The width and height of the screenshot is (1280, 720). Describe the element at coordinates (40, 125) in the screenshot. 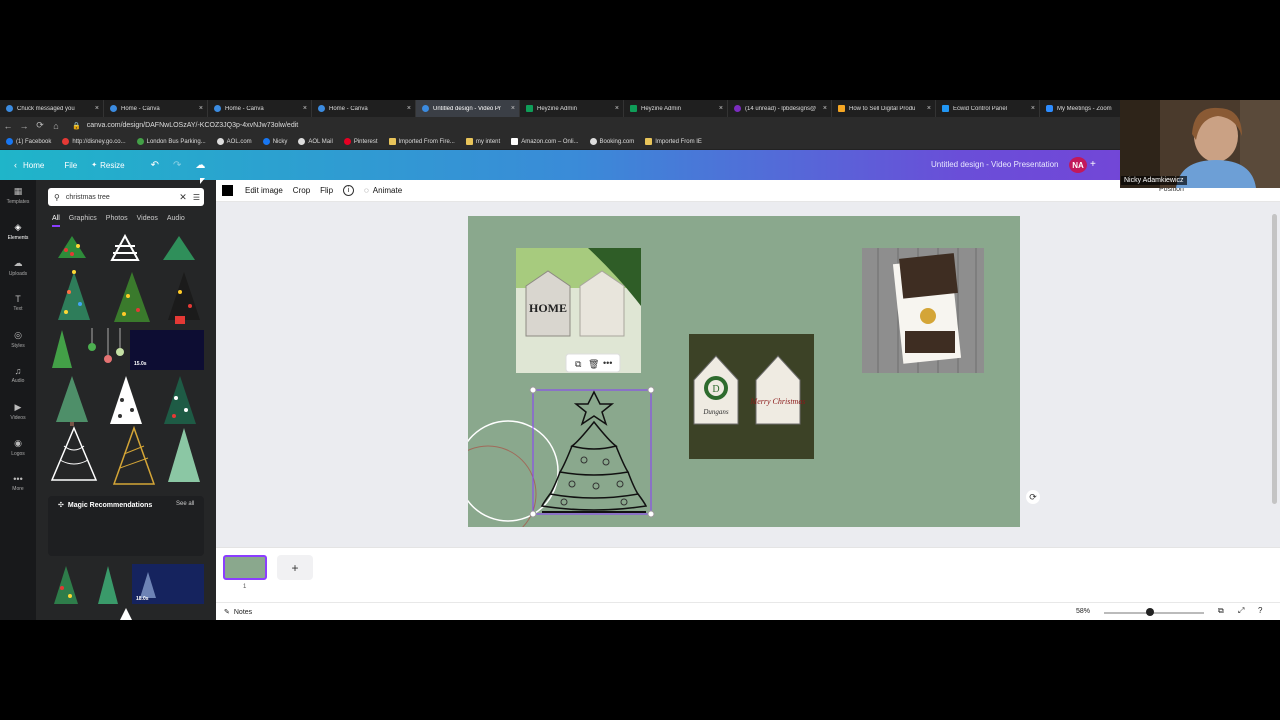

I see `reload-icon: ⟳` at that location.